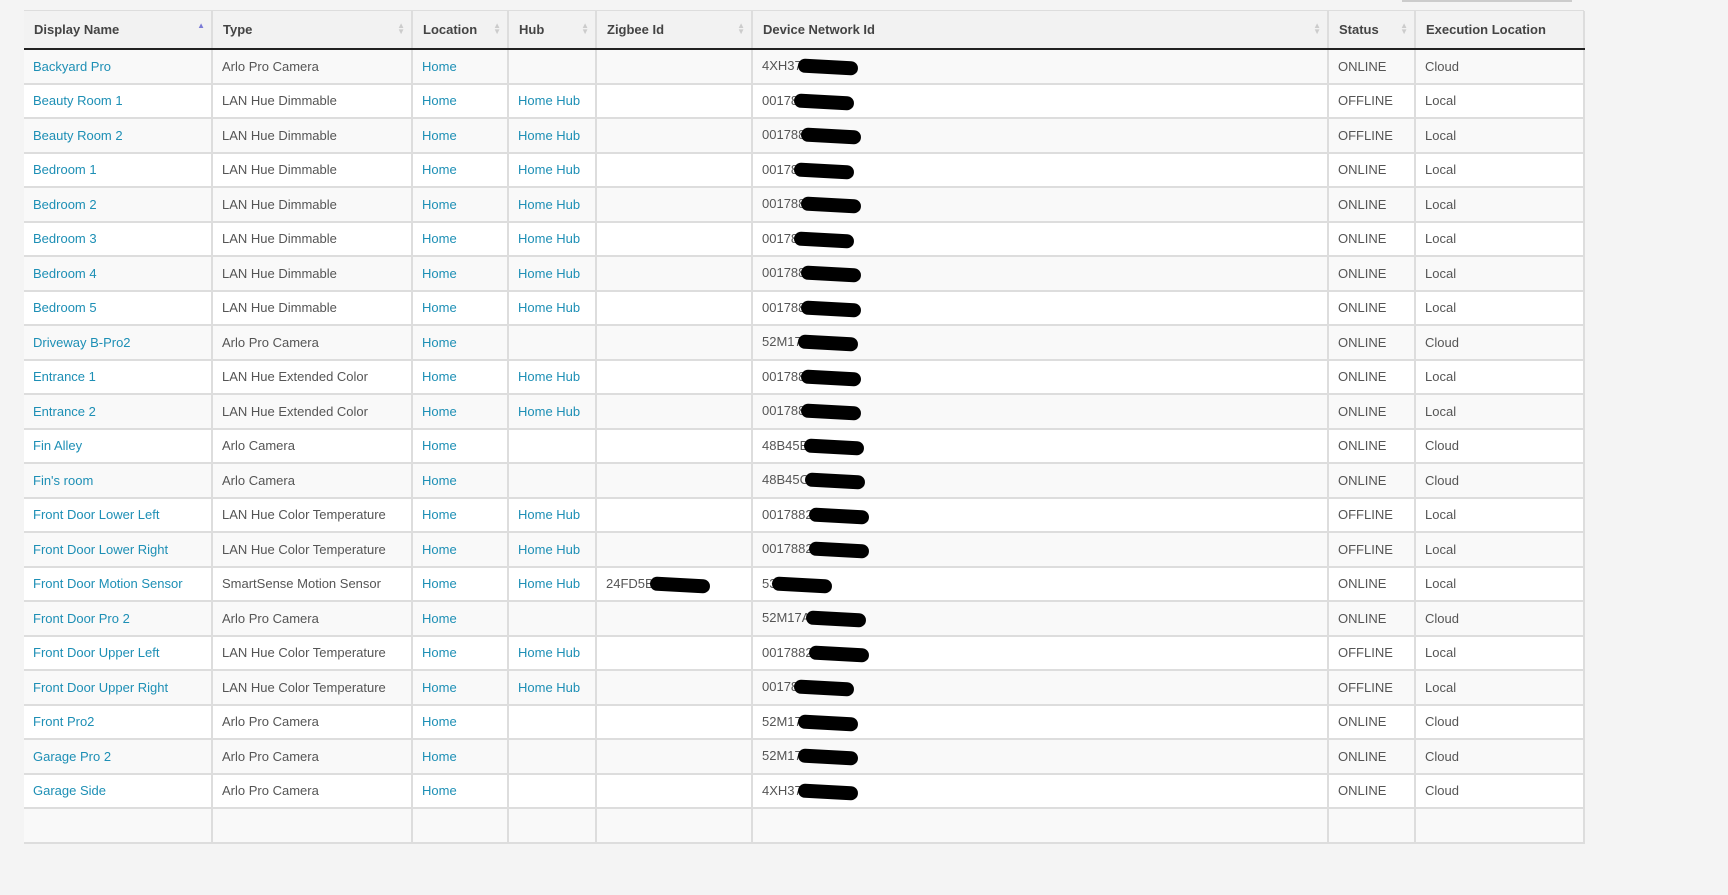 Image resolution: width=1728 pixels, height=895 pixels. What do you see at coordinates (1372, 30) in the screenshot?
I see `column-header-status: Status ▲ ▼` at bounding box center [1372, 30].